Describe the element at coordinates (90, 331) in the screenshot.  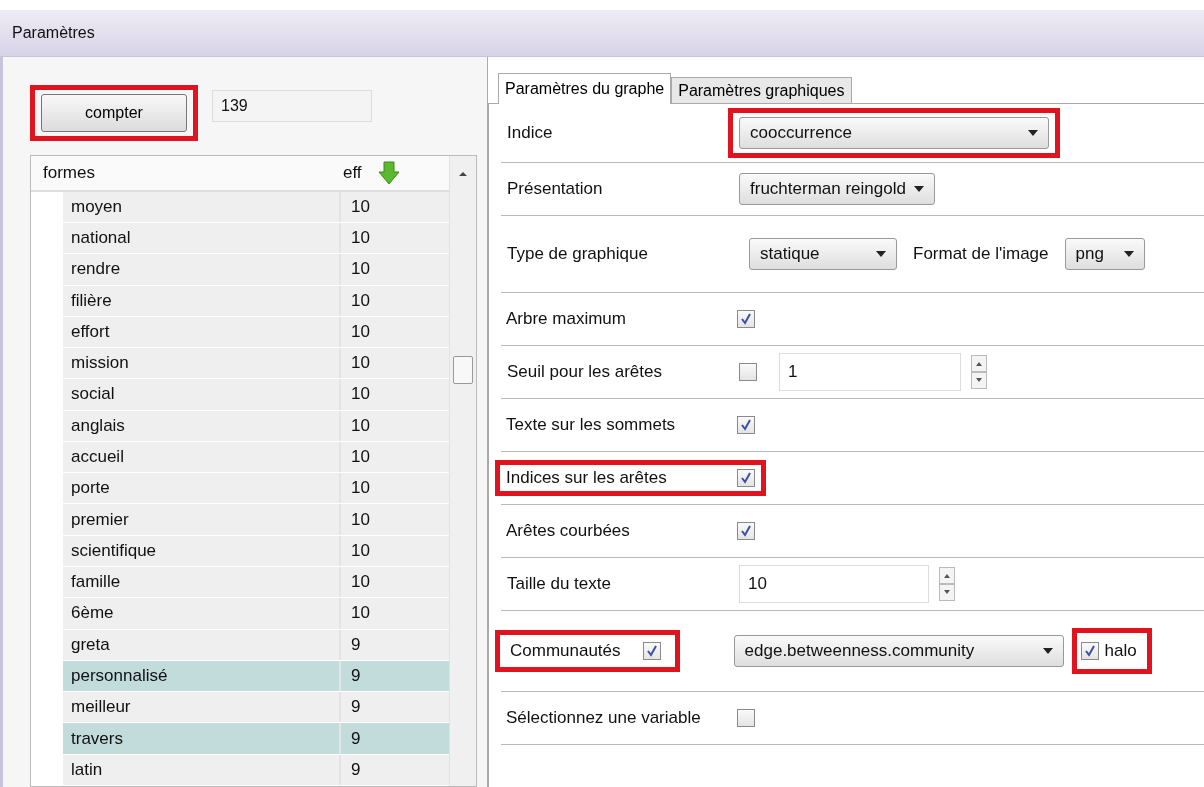
I see `table-cell-text: effort` at that location.